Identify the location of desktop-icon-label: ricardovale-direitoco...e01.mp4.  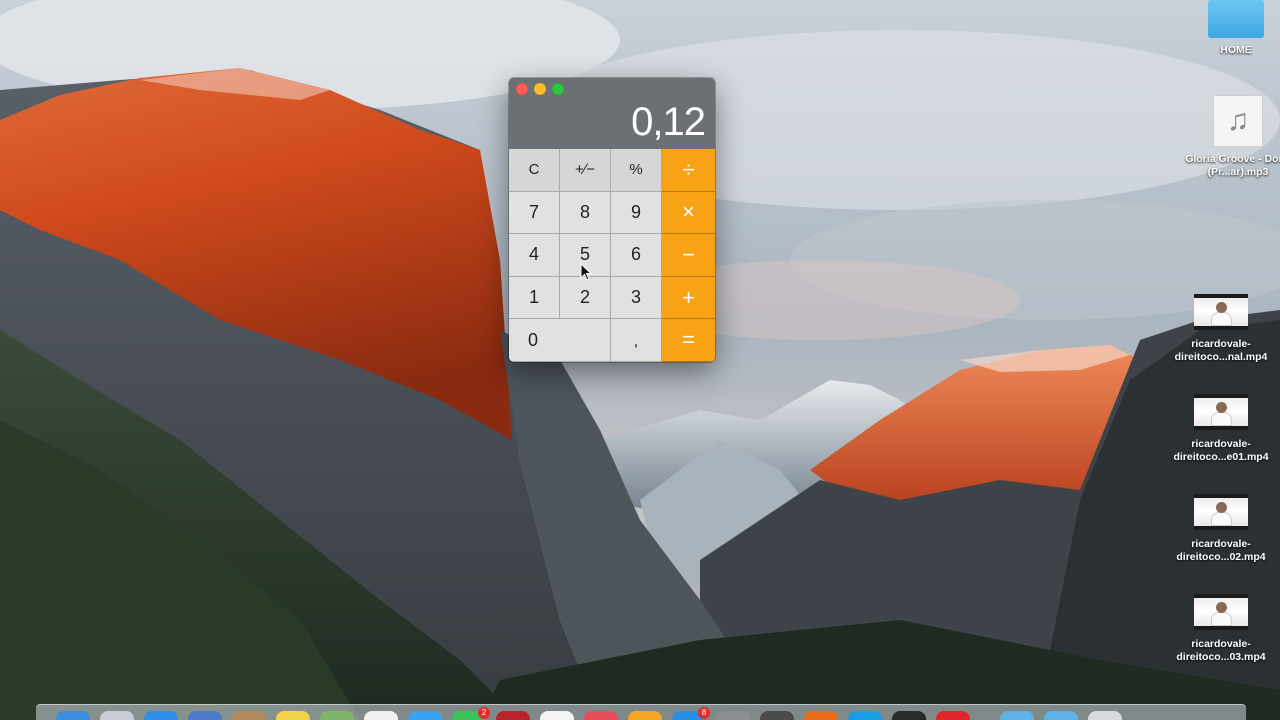
(1221, 450).